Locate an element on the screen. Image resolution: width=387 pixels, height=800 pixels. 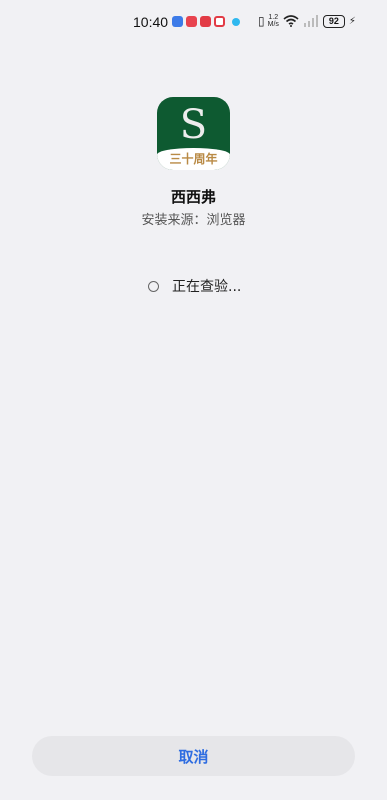
app-name: 西西弗 is located at coordinates (193, 197).